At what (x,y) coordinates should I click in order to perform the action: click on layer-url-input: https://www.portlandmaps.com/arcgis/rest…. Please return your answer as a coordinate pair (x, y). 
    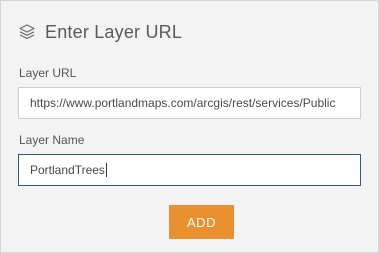
    Looking at the image, I should click on (189, 103).